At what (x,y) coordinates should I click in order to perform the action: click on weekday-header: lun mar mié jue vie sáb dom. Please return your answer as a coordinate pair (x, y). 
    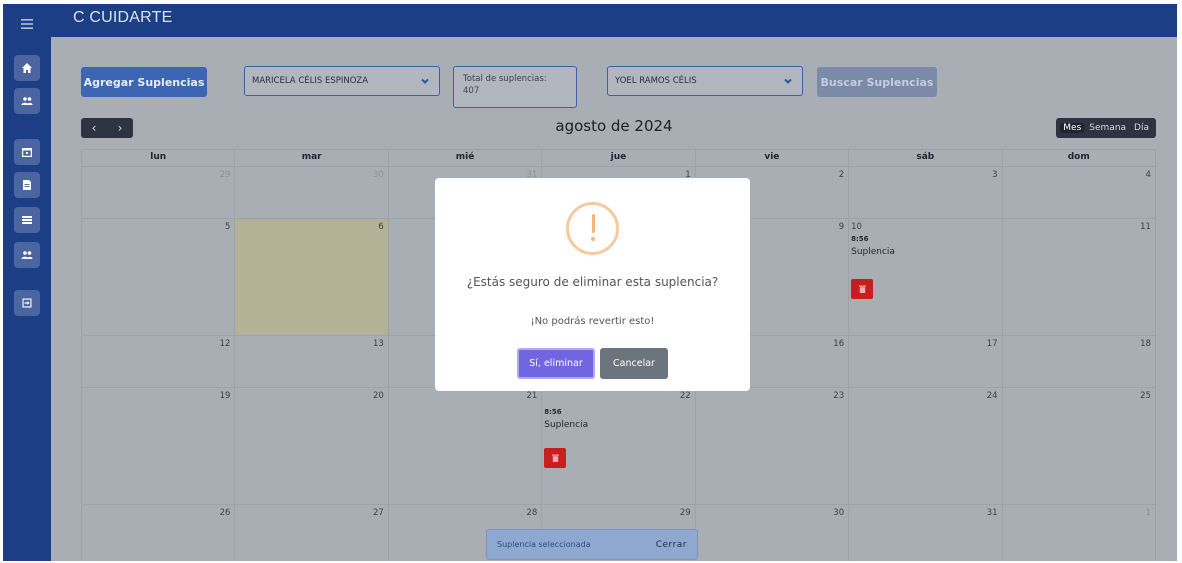
    Looking at the image, I should click on (619, 157).